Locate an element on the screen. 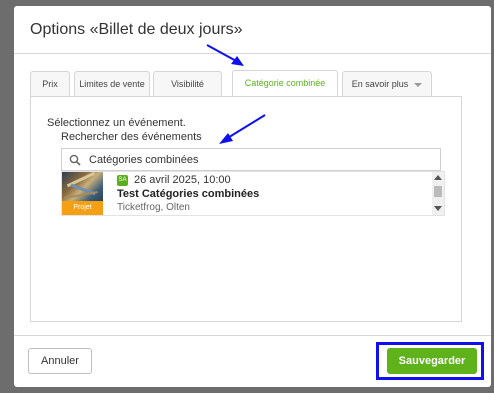 This screenshot has width=494, height=393. scroll-up-icon is located at coordinates (438, 177).